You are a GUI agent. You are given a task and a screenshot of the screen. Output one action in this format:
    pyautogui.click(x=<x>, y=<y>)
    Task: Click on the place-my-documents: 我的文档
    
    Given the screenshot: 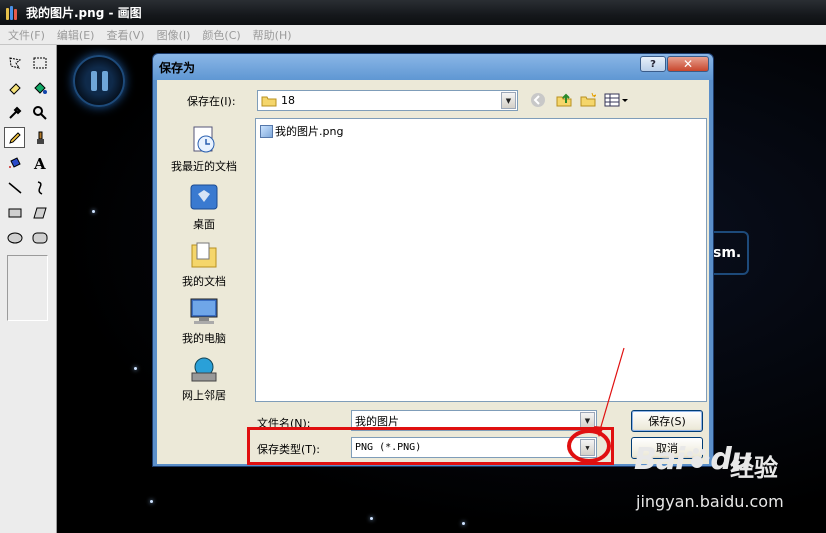 What is the action you would take?
    pyautogui.click(x=204, y=264)
    